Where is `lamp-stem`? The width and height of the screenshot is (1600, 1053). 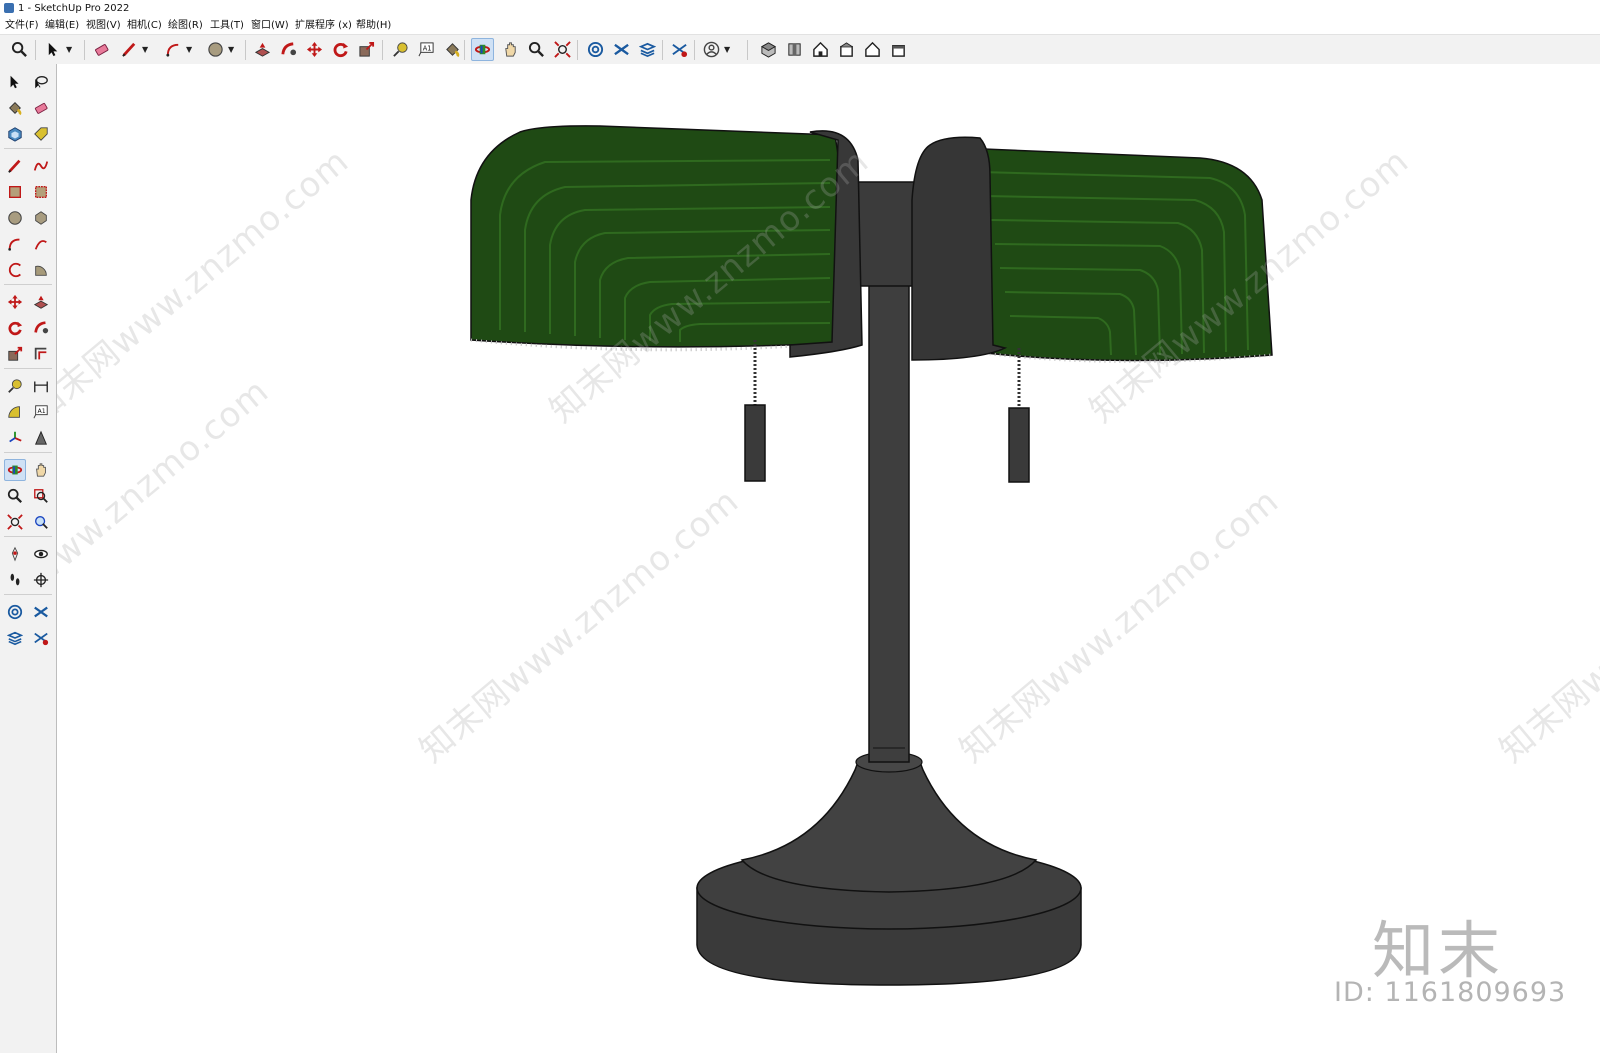
lamp-stem is located at coordinates (889, 517).